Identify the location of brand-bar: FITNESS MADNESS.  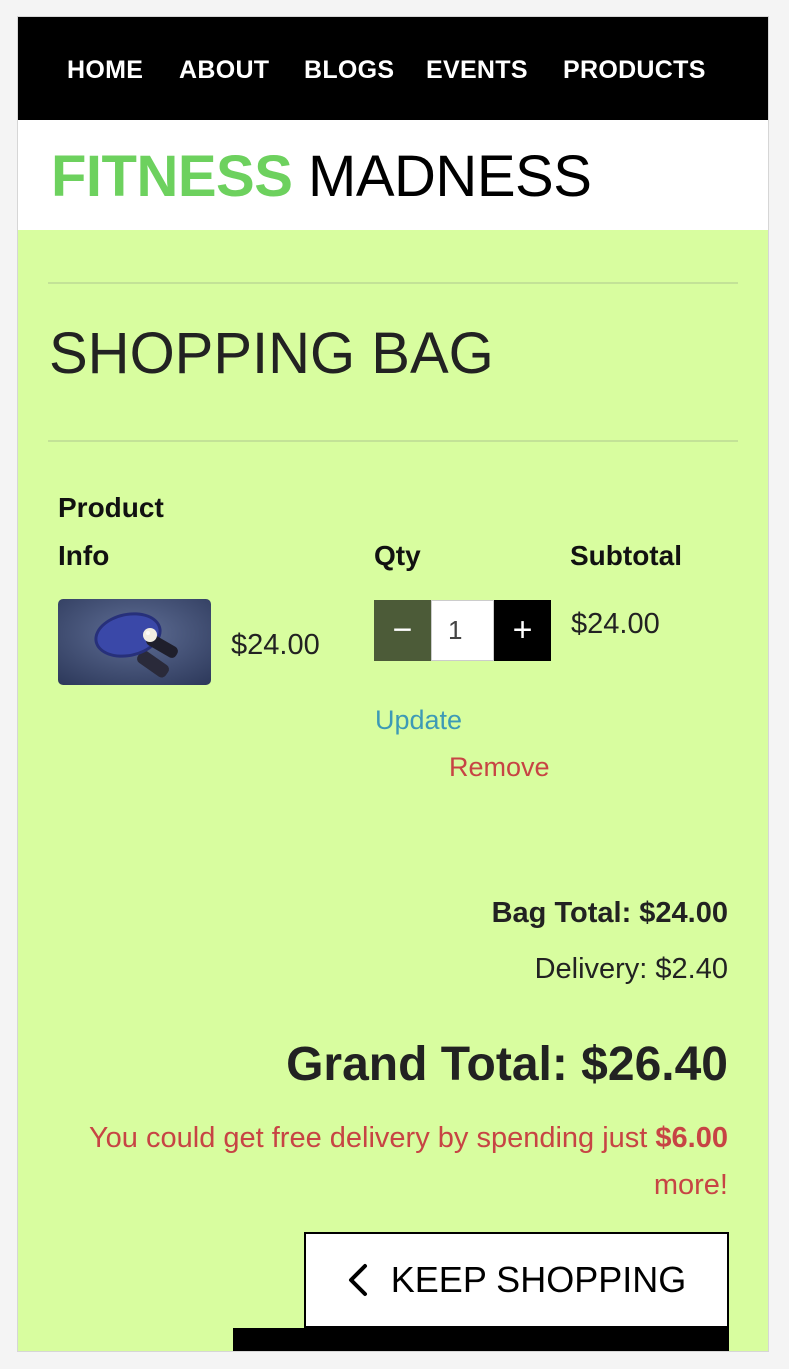
(393, 175).